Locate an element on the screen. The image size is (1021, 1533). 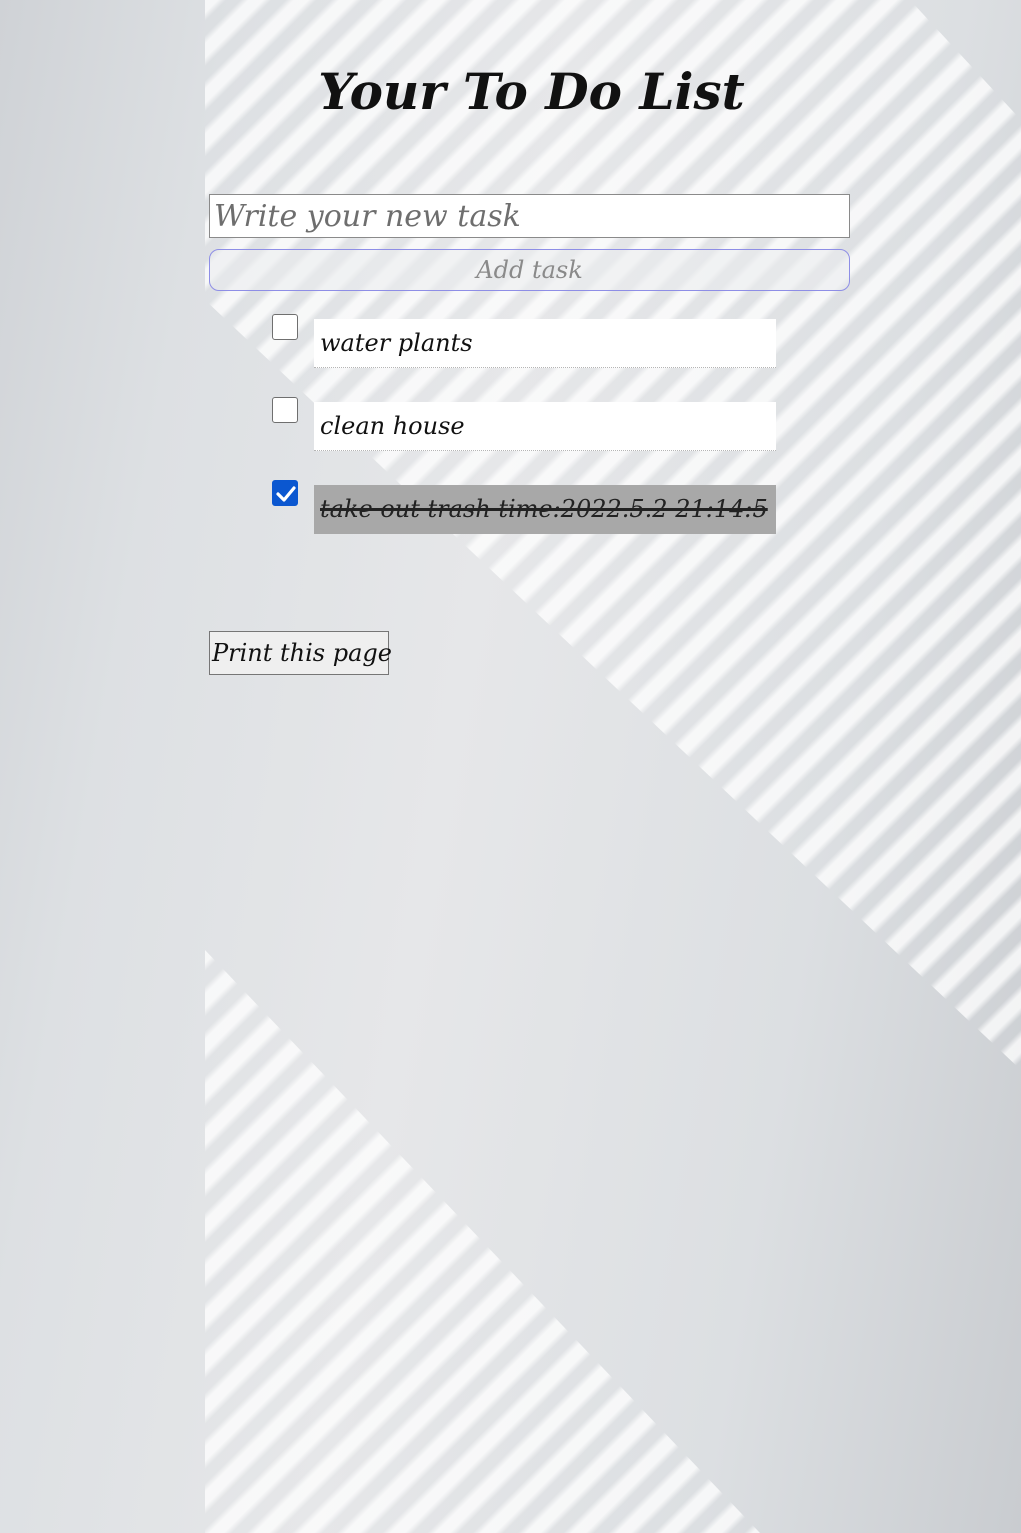
new-task-input is located at coordinates (529, 216).